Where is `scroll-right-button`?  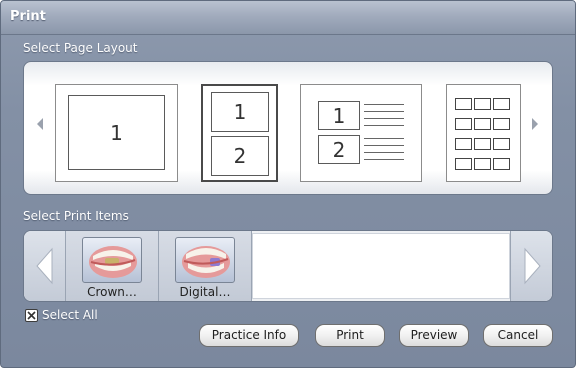 scroll-right-button is located at coordinates (531, 266).